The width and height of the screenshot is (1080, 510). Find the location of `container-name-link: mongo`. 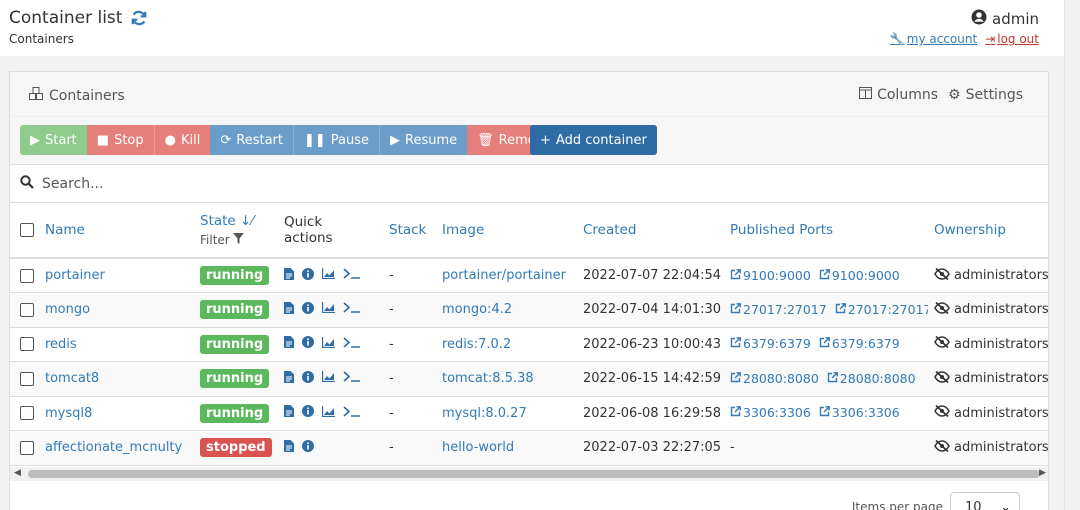

container-name-link: mongo is located at coordinates (67, 309).